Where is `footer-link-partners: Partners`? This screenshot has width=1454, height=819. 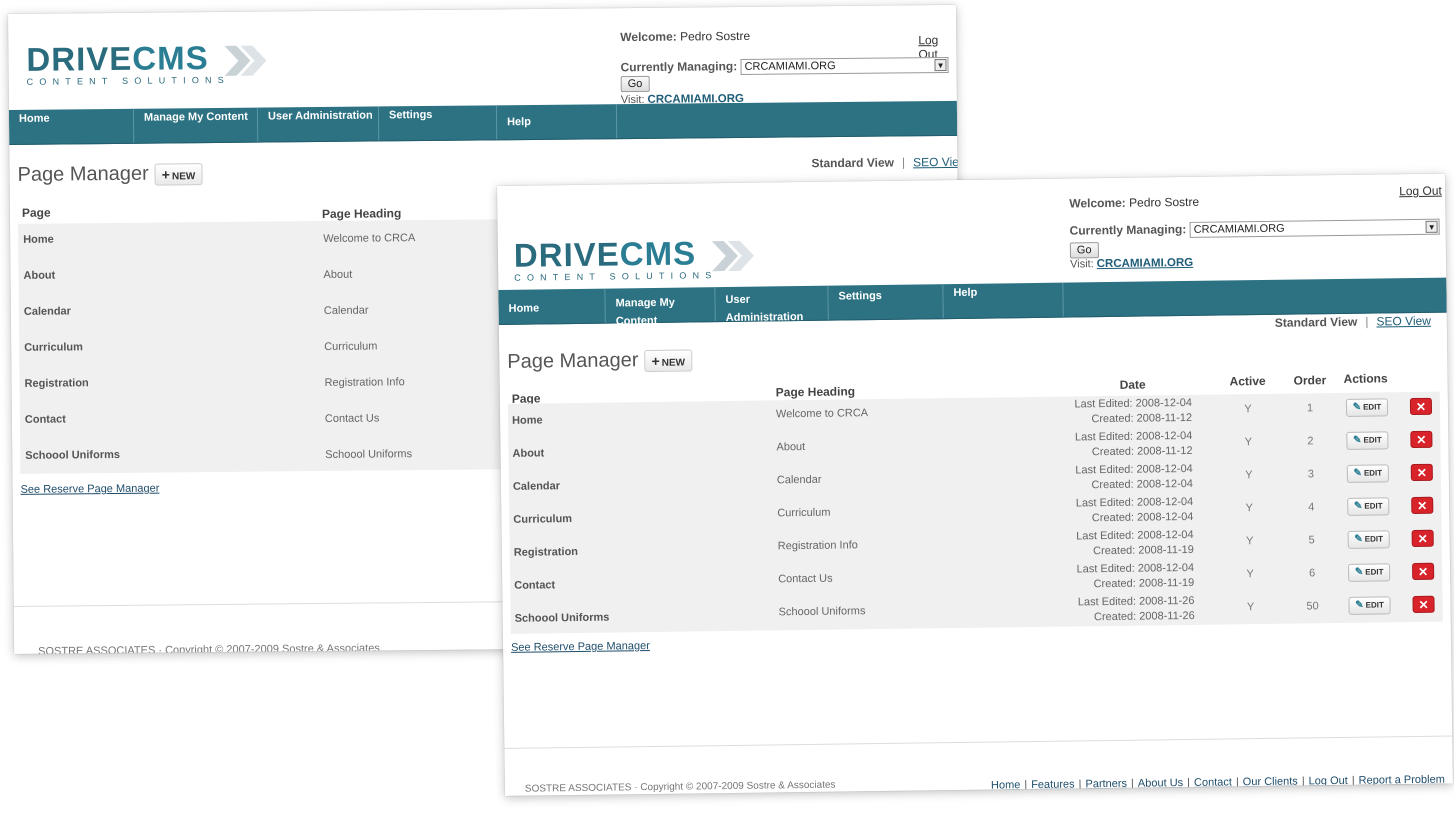 footer-link-partners: Partners is located at coordinates (1106, 784).